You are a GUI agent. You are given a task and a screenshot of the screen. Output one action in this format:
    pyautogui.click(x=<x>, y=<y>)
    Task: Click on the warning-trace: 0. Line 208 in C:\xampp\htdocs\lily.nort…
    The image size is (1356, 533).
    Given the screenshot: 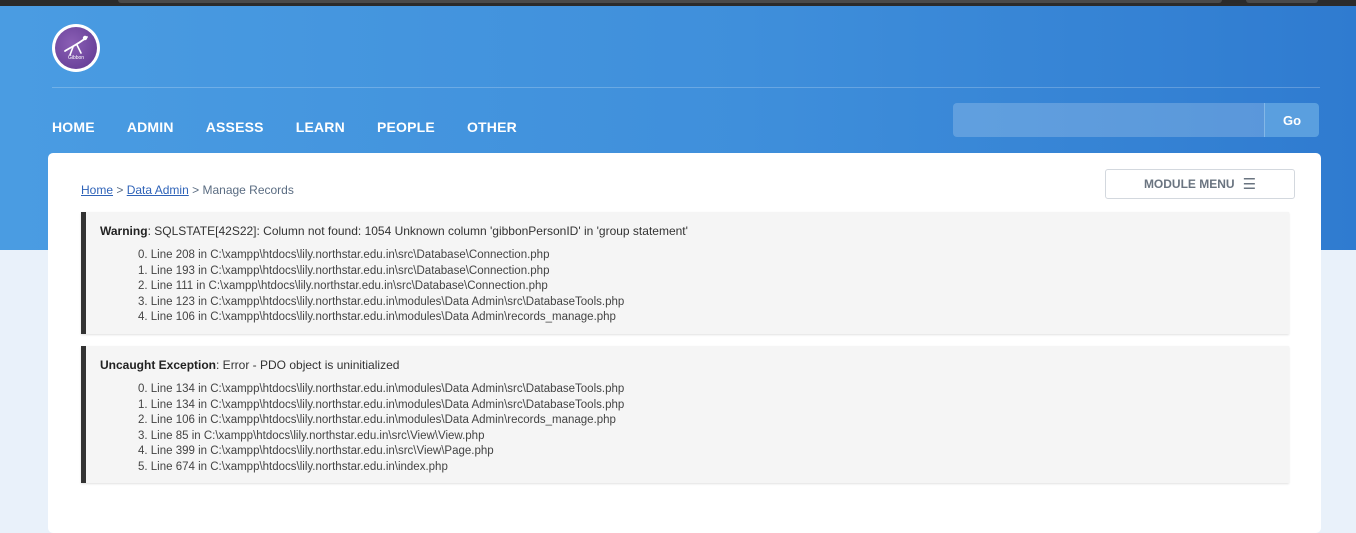 What is the action you would take?
    pyautogui.click(x=687, y=287)
    